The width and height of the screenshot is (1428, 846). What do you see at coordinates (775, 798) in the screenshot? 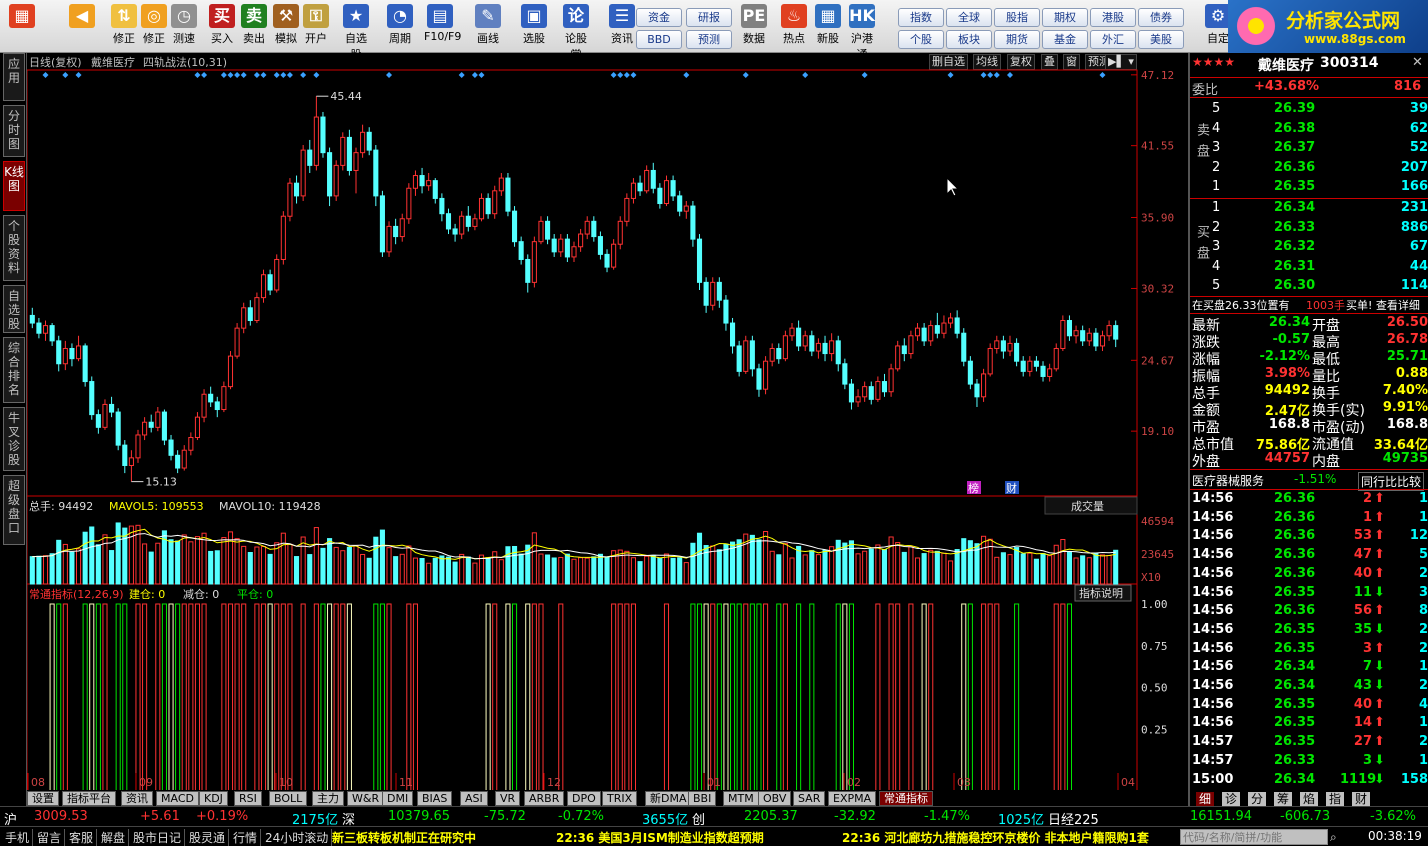
I see `indicator-tab-19: OBV` at bounding box center [775, 798].